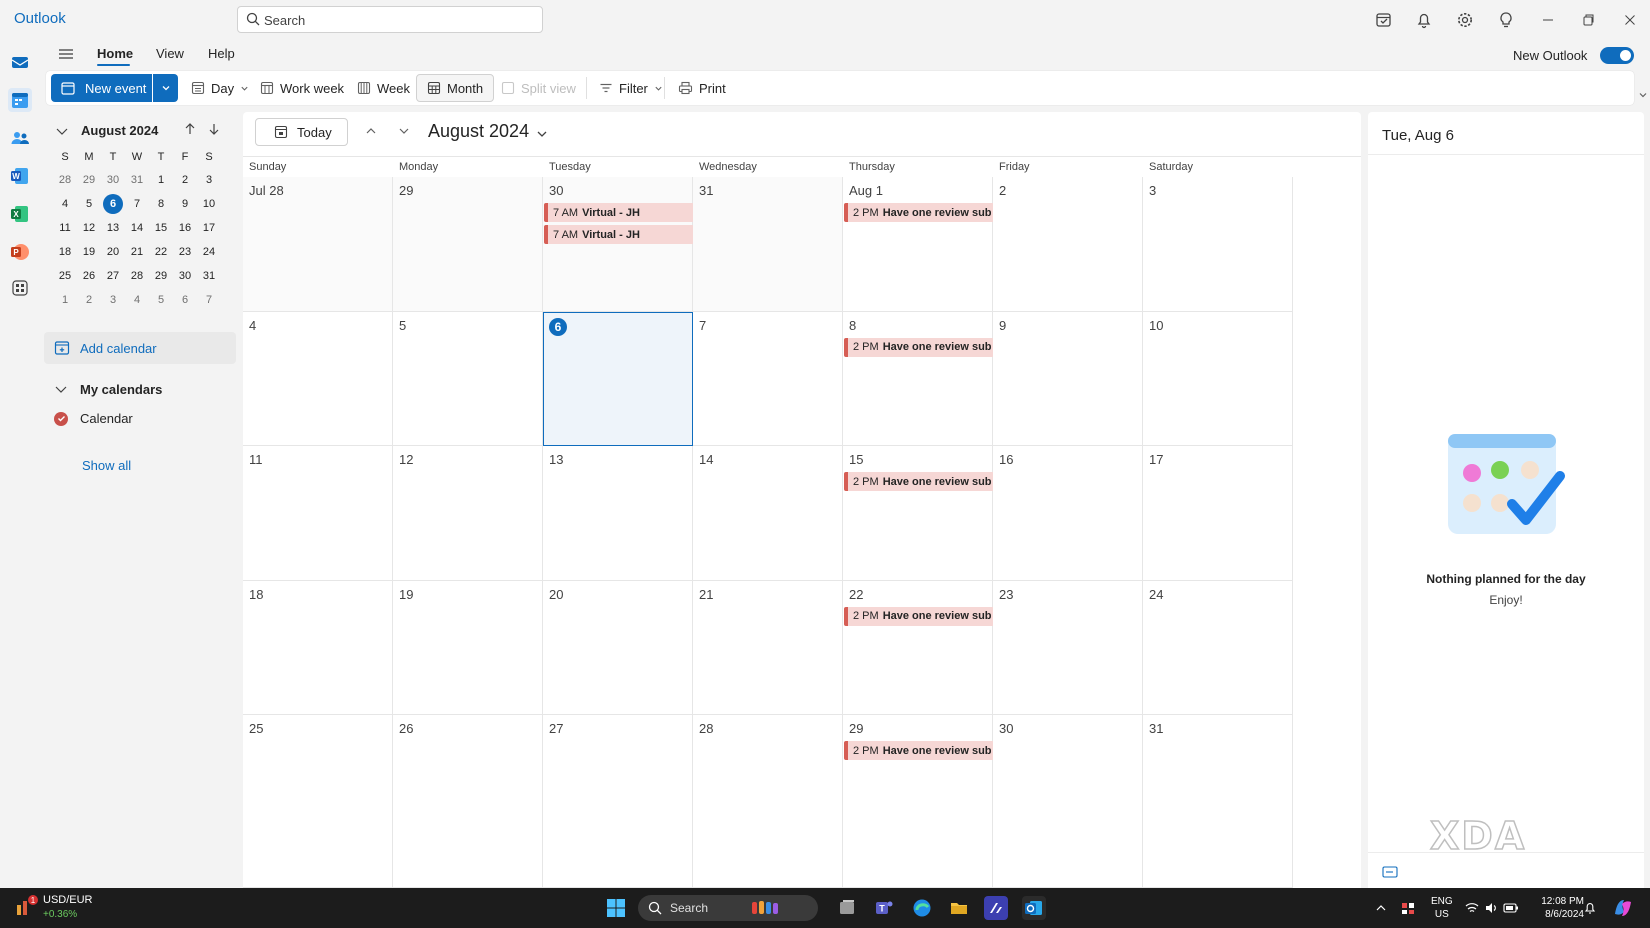 This screenshot has height=928, width=1650. I want to click on day-cell: 17, so click(1218, 513).